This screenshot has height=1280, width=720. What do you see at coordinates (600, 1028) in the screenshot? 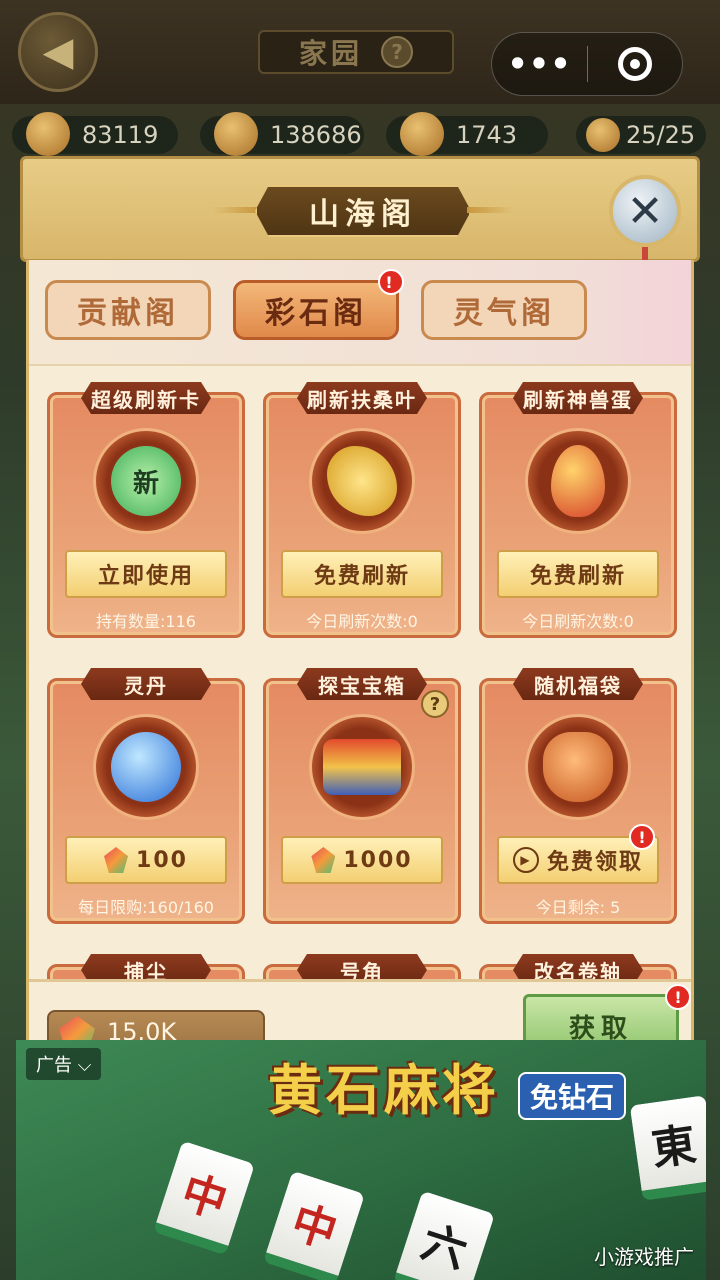
I see `button-label: 获取` at bounding box center [600, 1028].